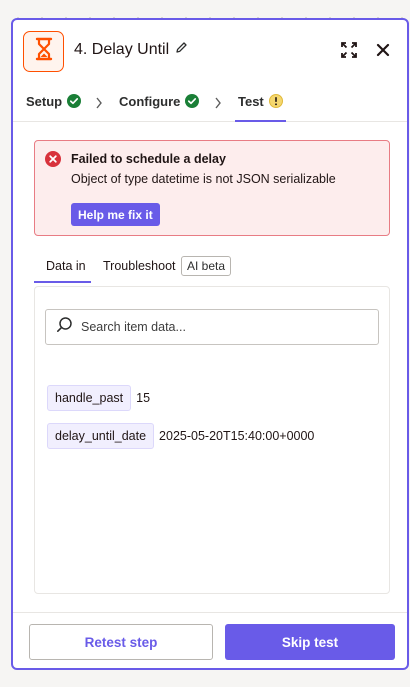 The width and height of the screenshot is (410, 687). I want to click on tab-troubleshoot: Troubleshoot, so click(138, 270).